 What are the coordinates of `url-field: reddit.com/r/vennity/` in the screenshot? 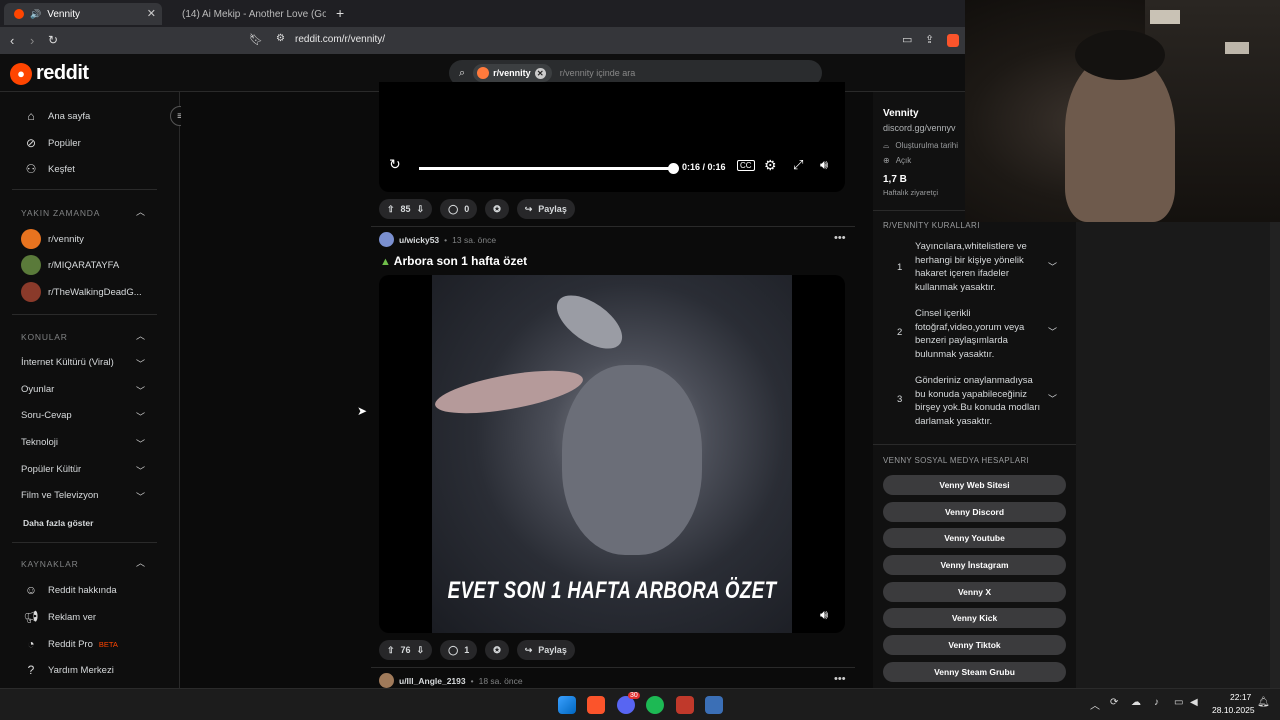 It's located at (340, 39).